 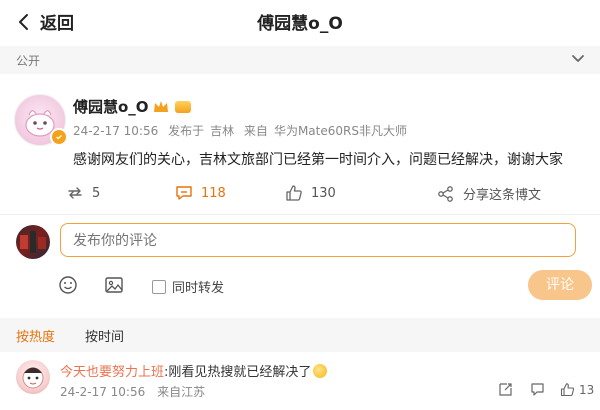 What do you see at coordinates (294, 193) in the screenshot?
I see `like-icon` at bounding box center [294, 193].